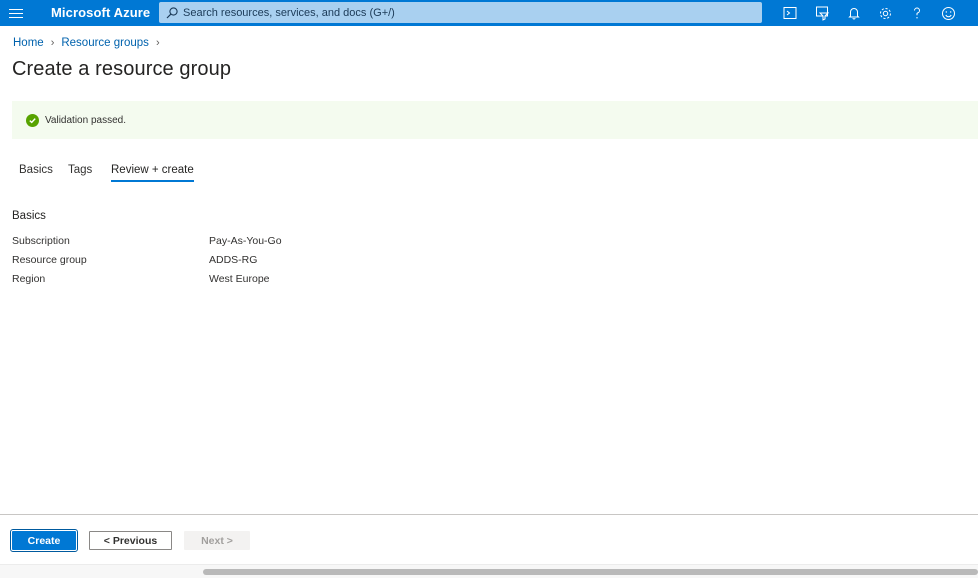  I want to click on summary-value: ADDS-RG, so click(233, 260).